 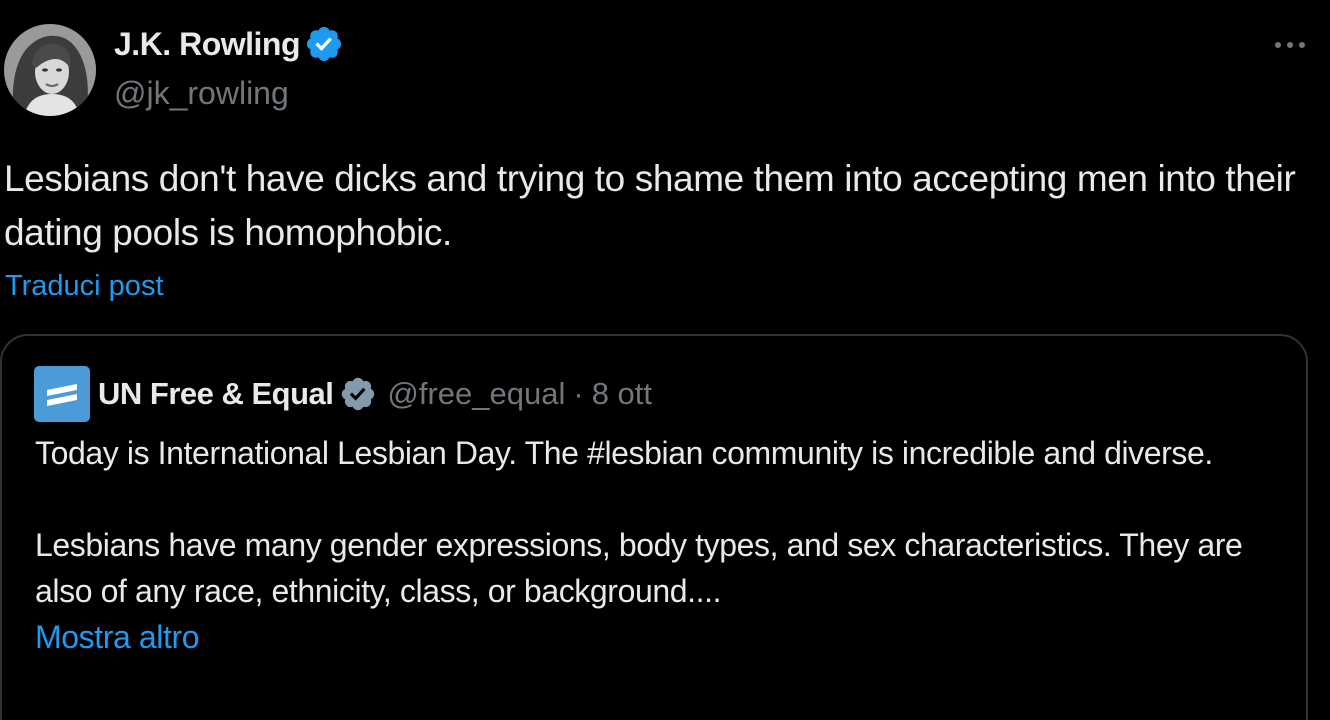 What do you see at coordinates (622, 394) in the screenshot?
I see `quoted-date: 8 ott` at bounding box center [622, 394].